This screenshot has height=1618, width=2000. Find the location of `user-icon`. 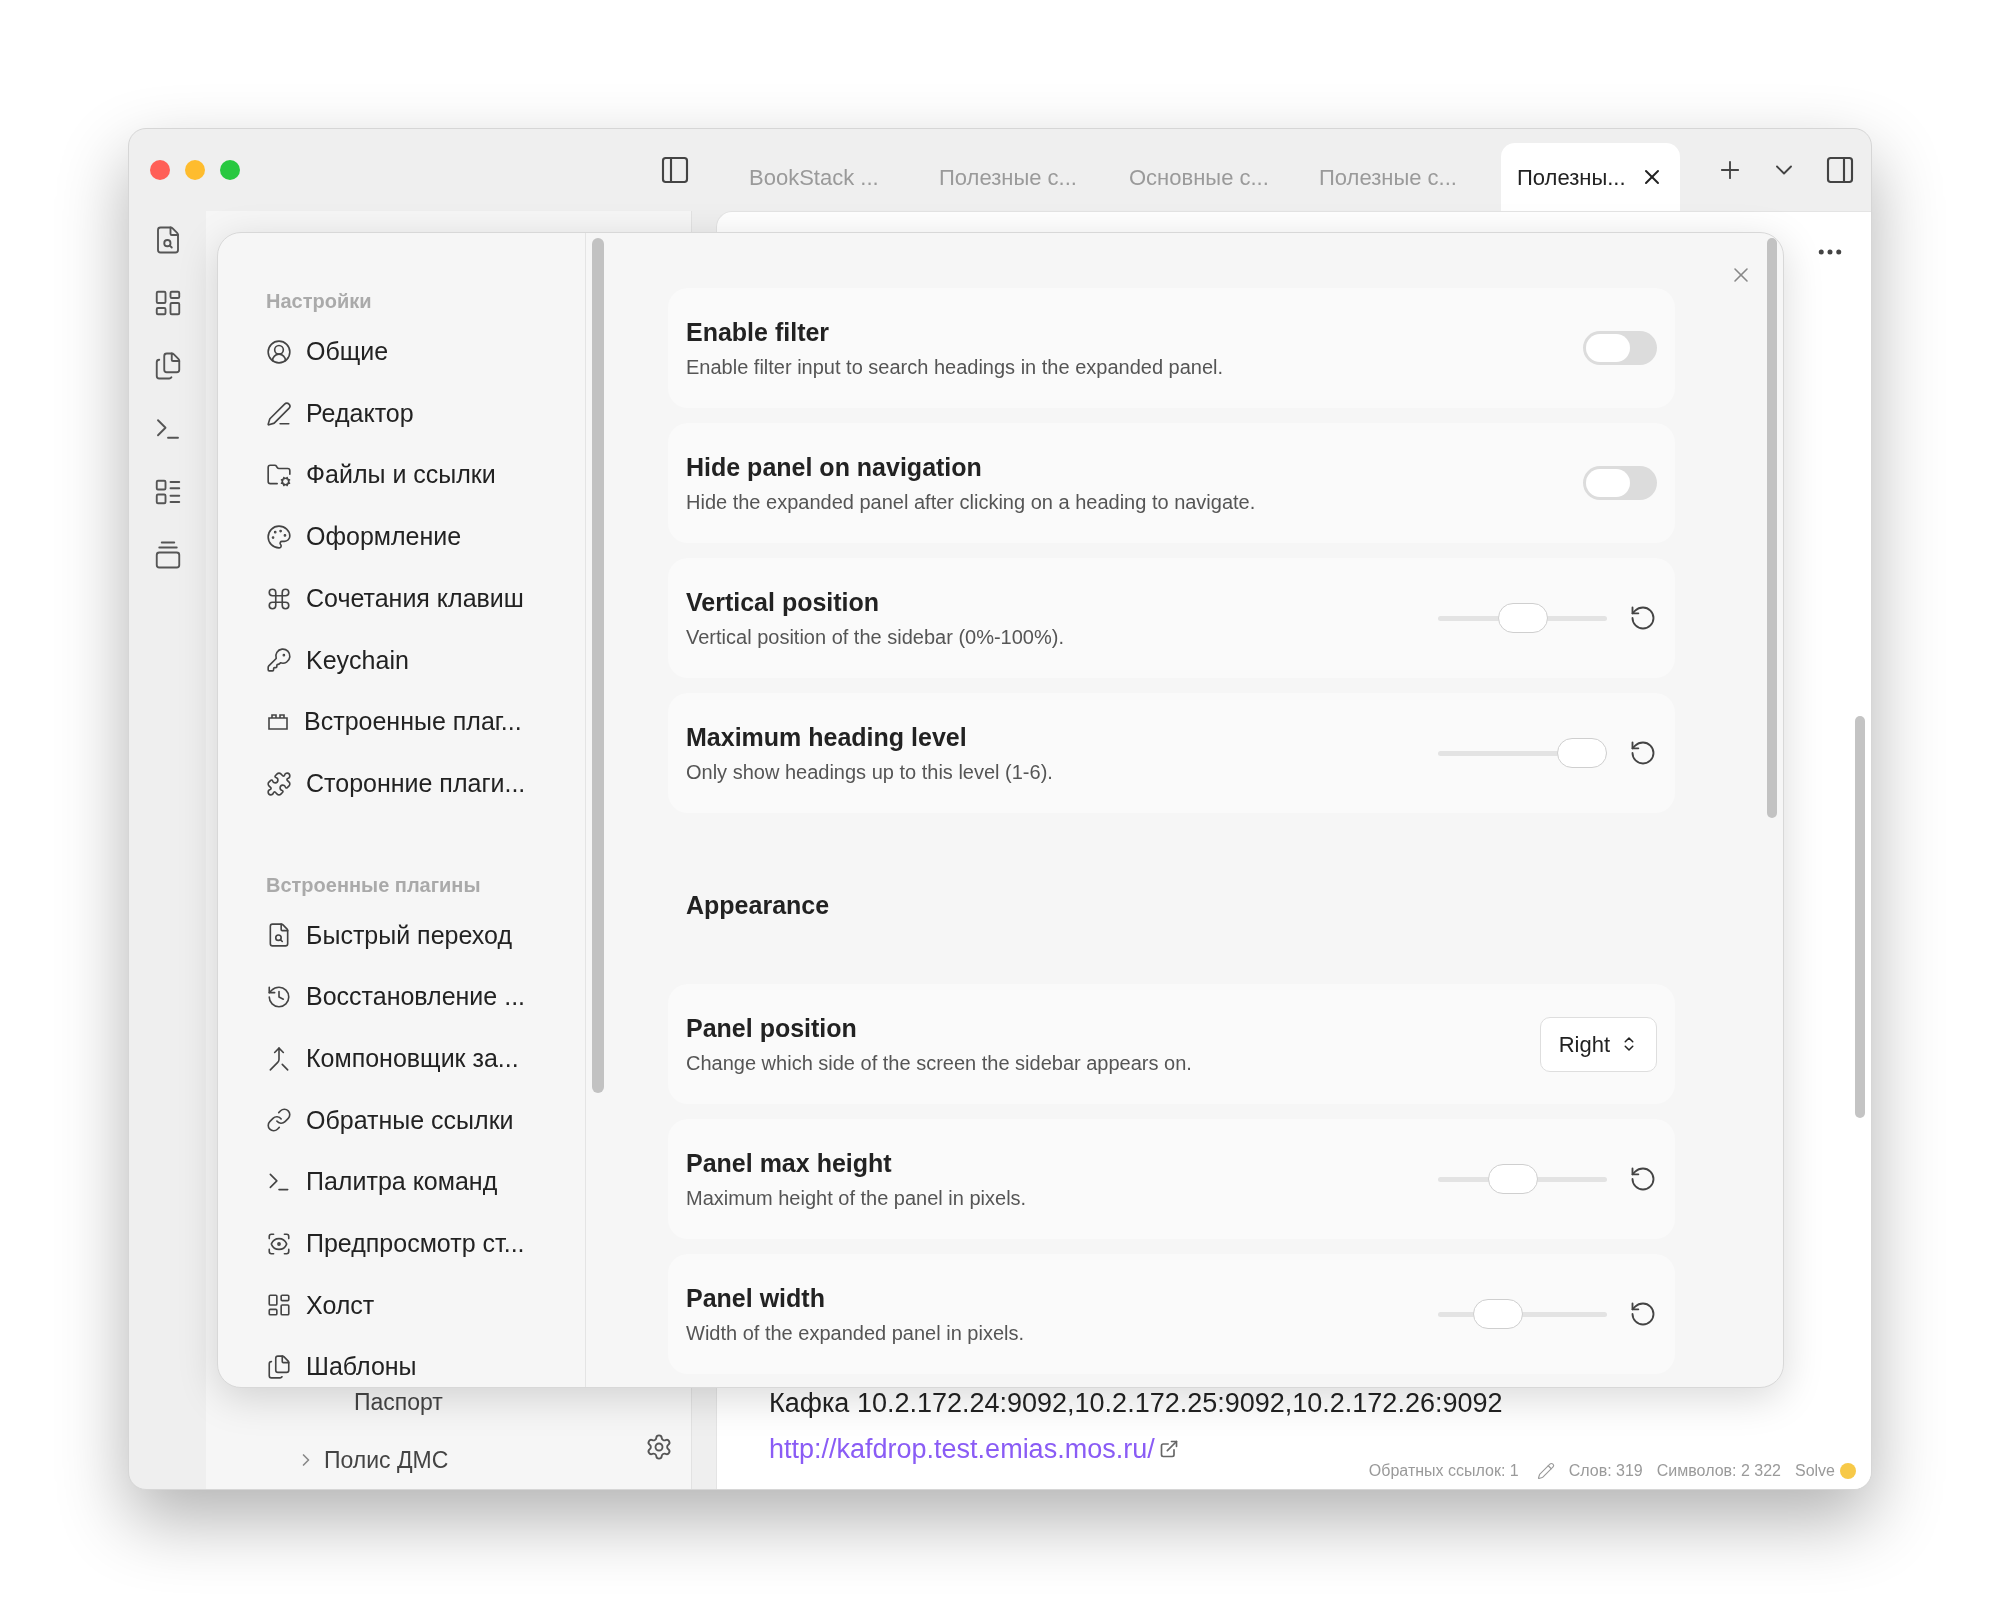

user-icon is located at coordinates (279, 351).